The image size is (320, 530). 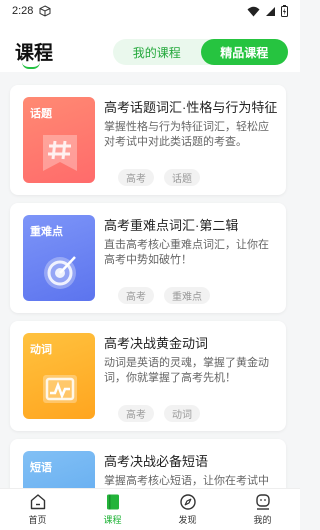 What do you see at coordinates (159, 177) in the screenshot?
I see `course-chips: 高考 话题` at bounding box center [159, 177].